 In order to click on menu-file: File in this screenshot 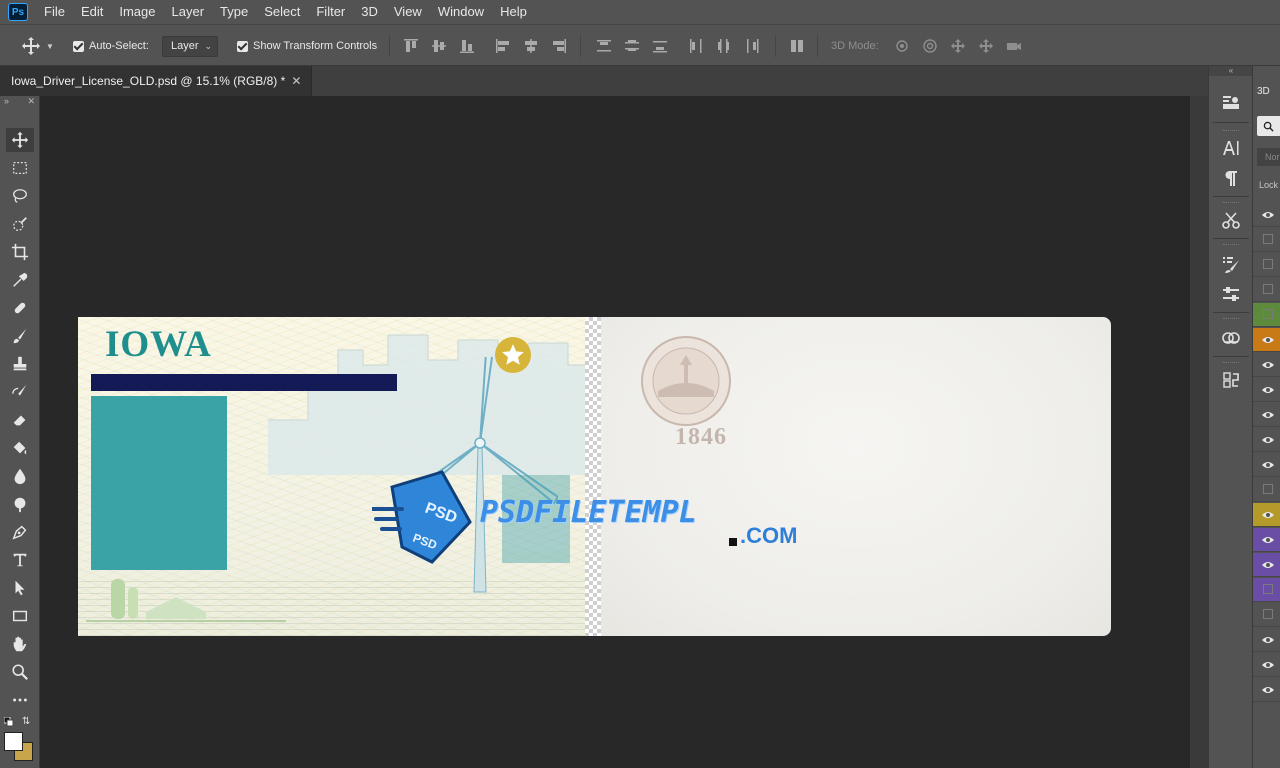, I will do `click(54, 12)`.